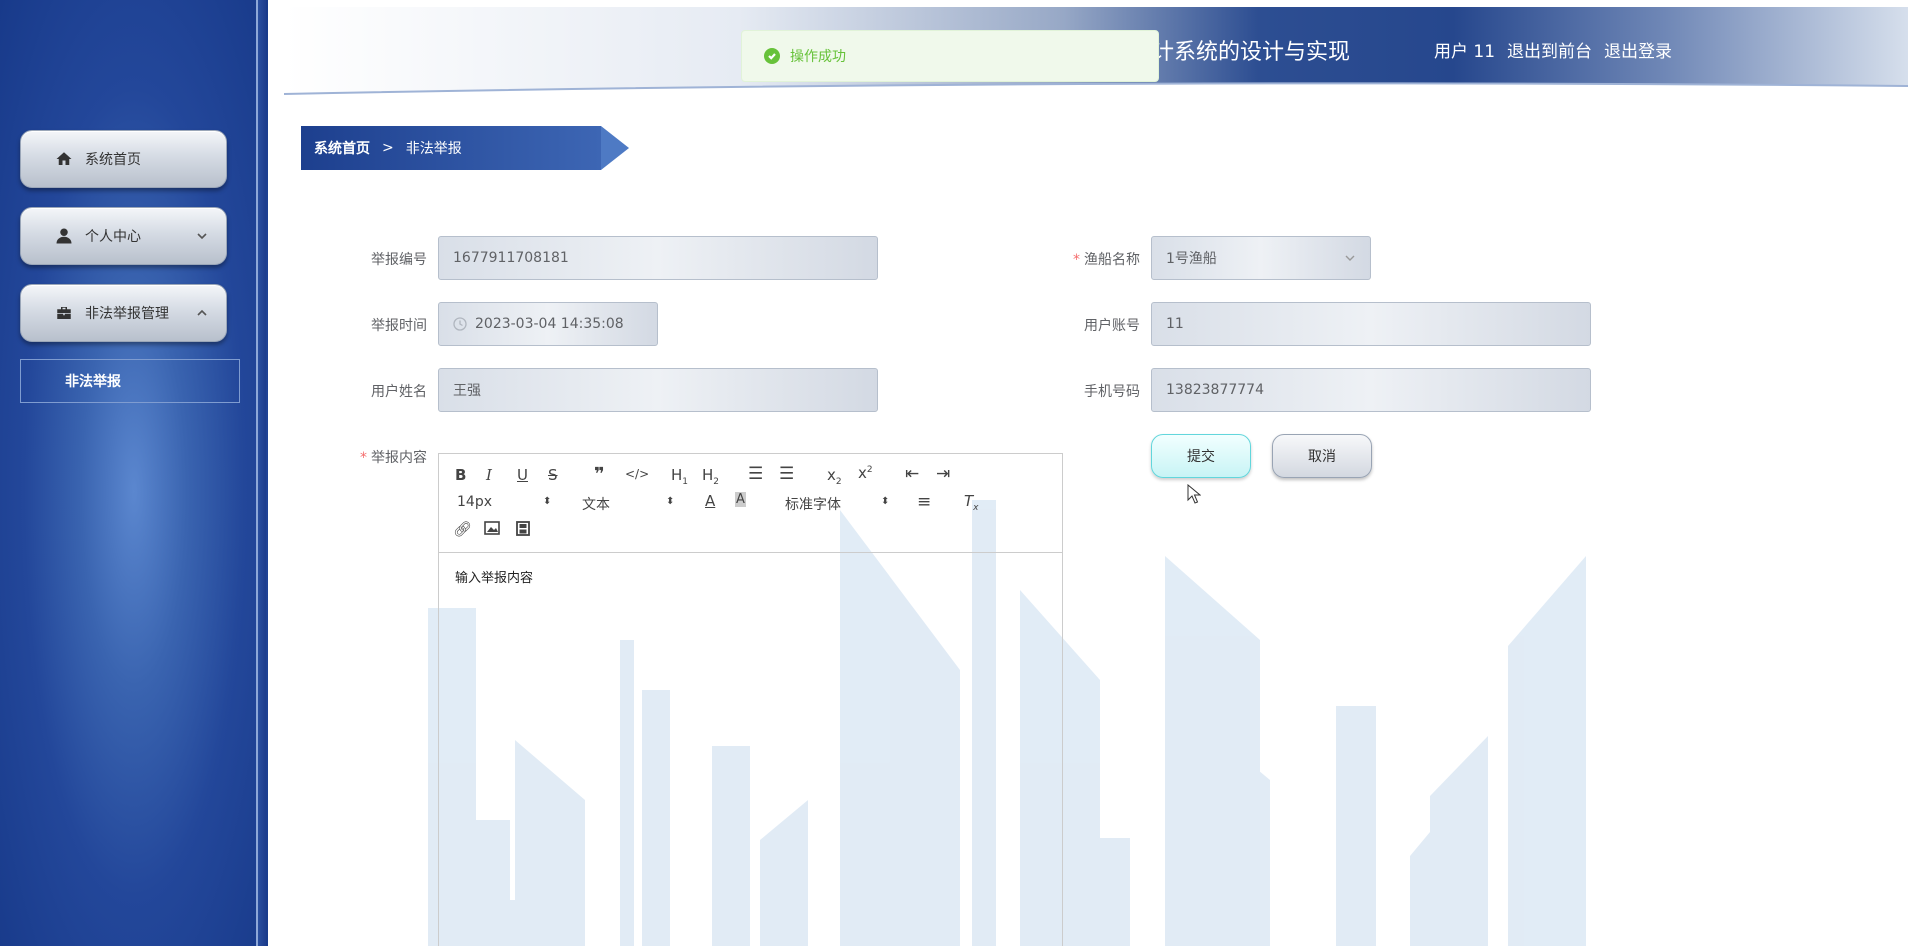 This screenshot has height=946, width=1908. I want to click on report-no-value: 1677911708181, so click(511, 258).